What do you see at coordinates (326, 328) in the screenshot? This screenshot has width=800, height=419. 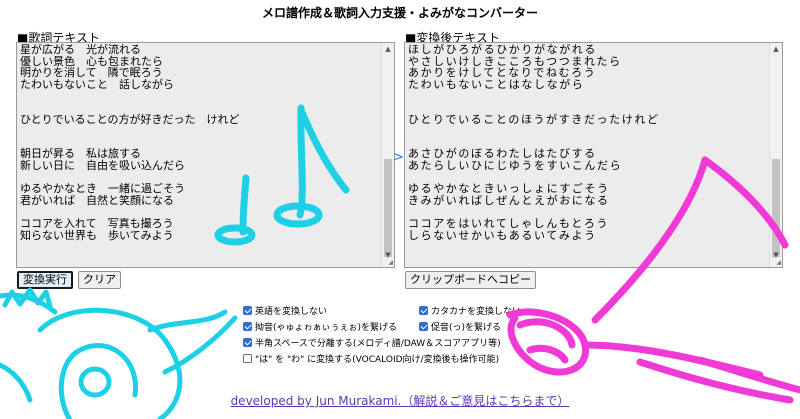 I see `option-label: 拗音(ゃゅょゎぁぃぅぇぉ)を繋げる` at bounding box center [326, 328].